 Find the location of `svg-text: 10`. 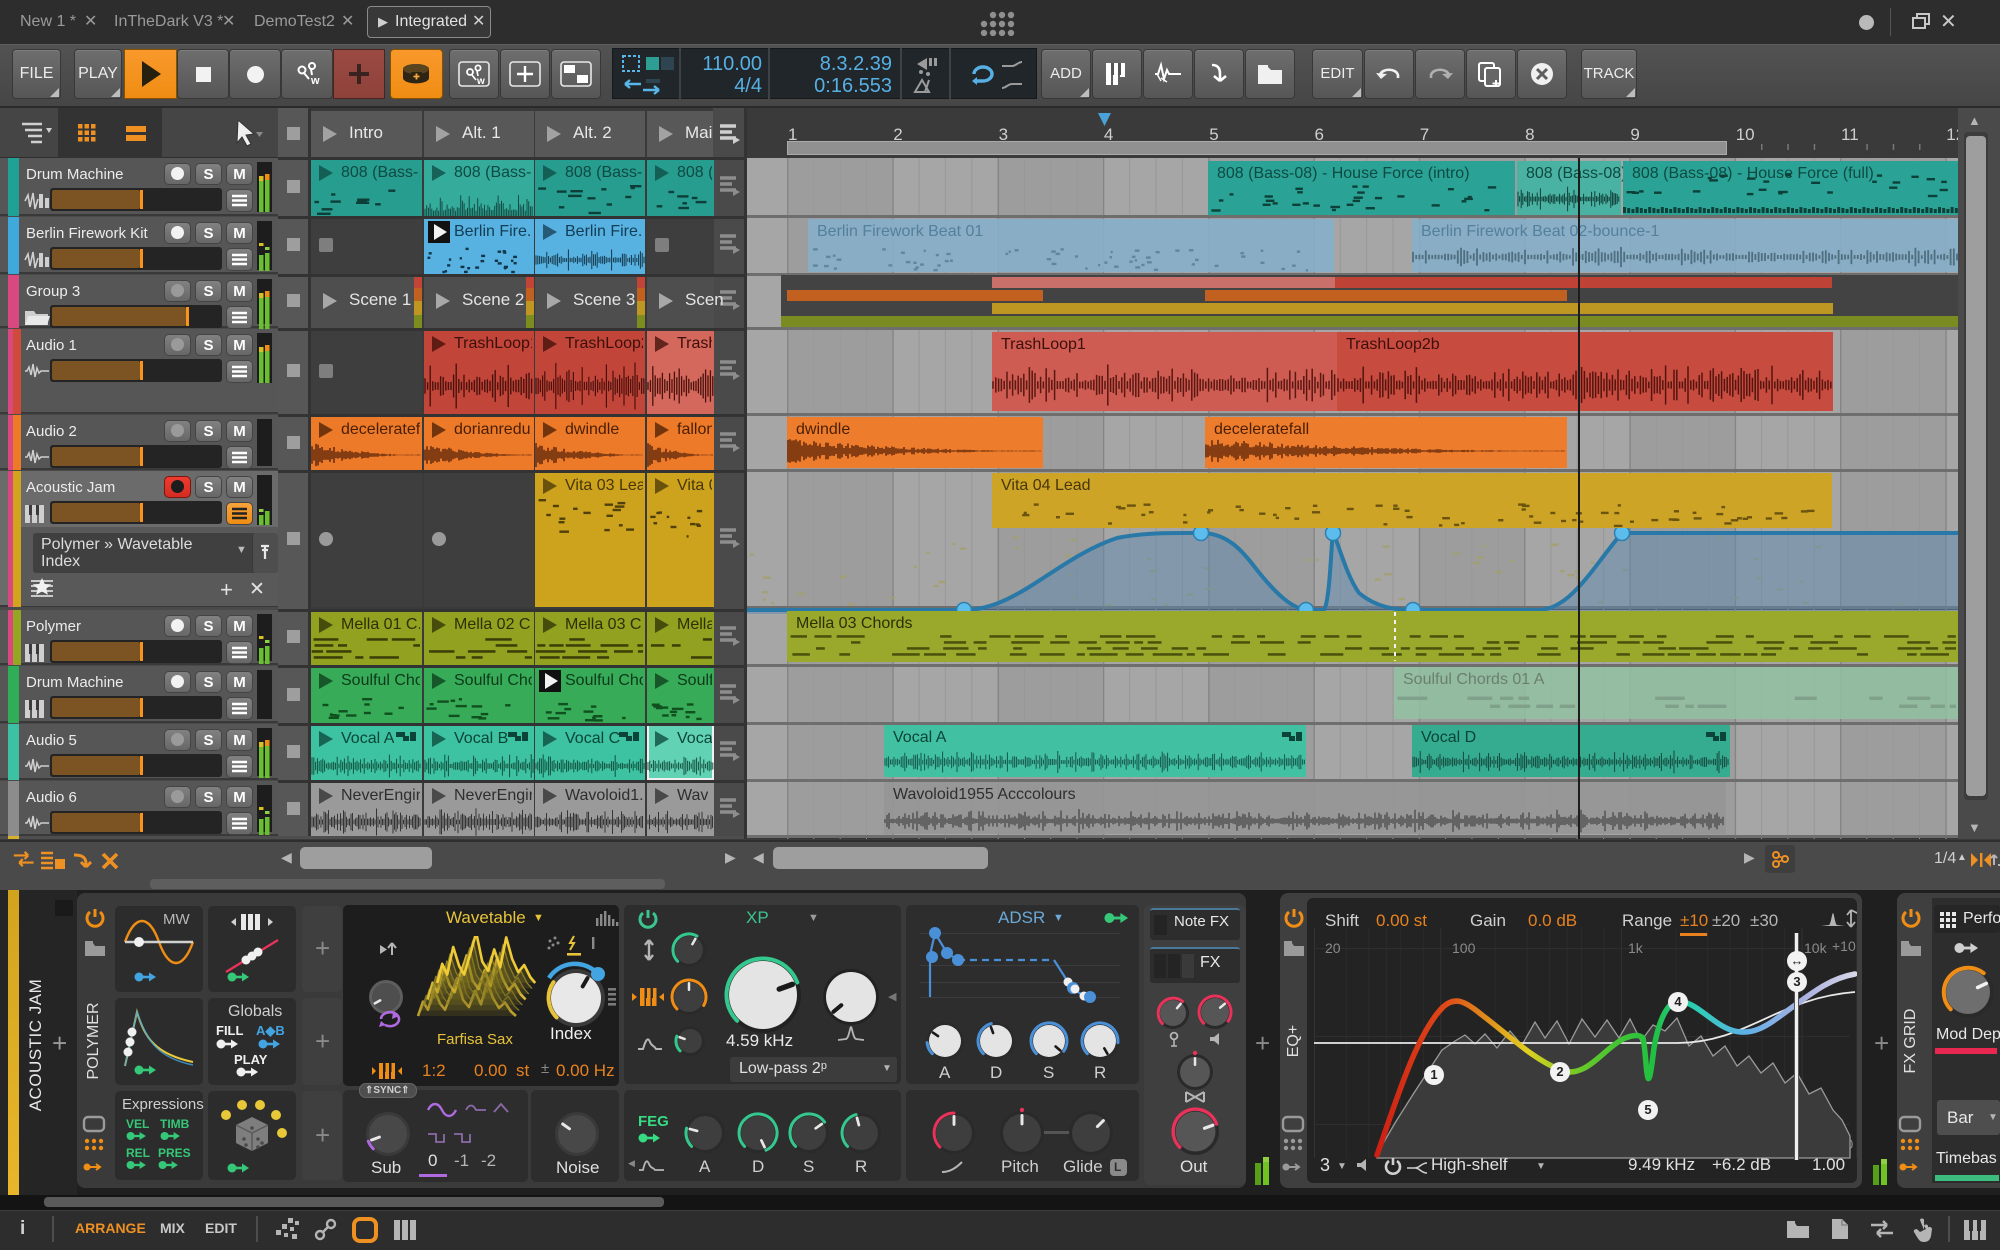

svg-text: 10 is located at coordinates (1745, 134).